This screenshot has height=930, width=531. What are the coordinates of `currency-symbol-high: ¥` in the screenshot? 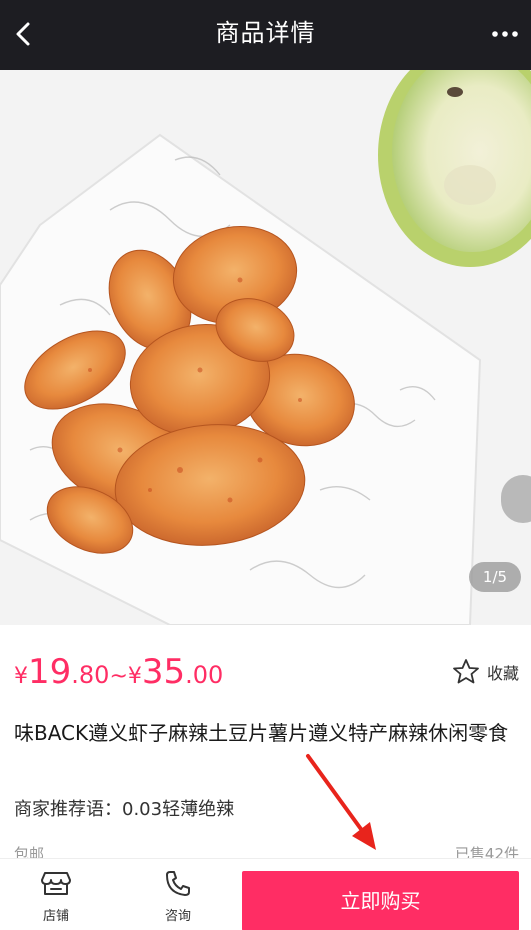 It's located at (134, 676).